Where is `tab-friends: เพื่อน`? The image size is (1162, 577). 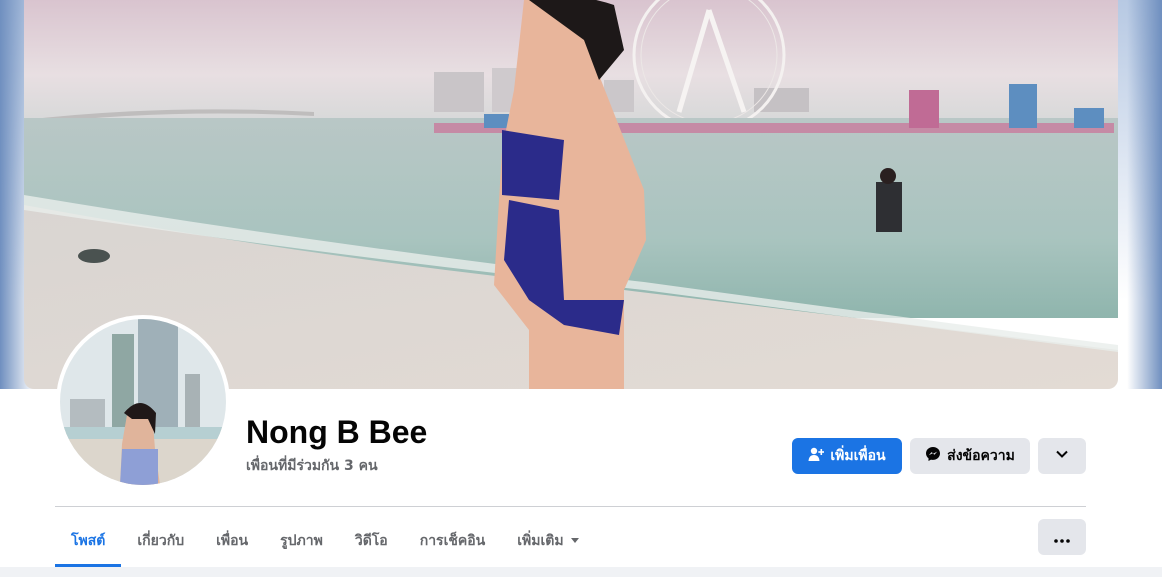 tab-friends: เพื่อน is located at coordinates (232, 541).